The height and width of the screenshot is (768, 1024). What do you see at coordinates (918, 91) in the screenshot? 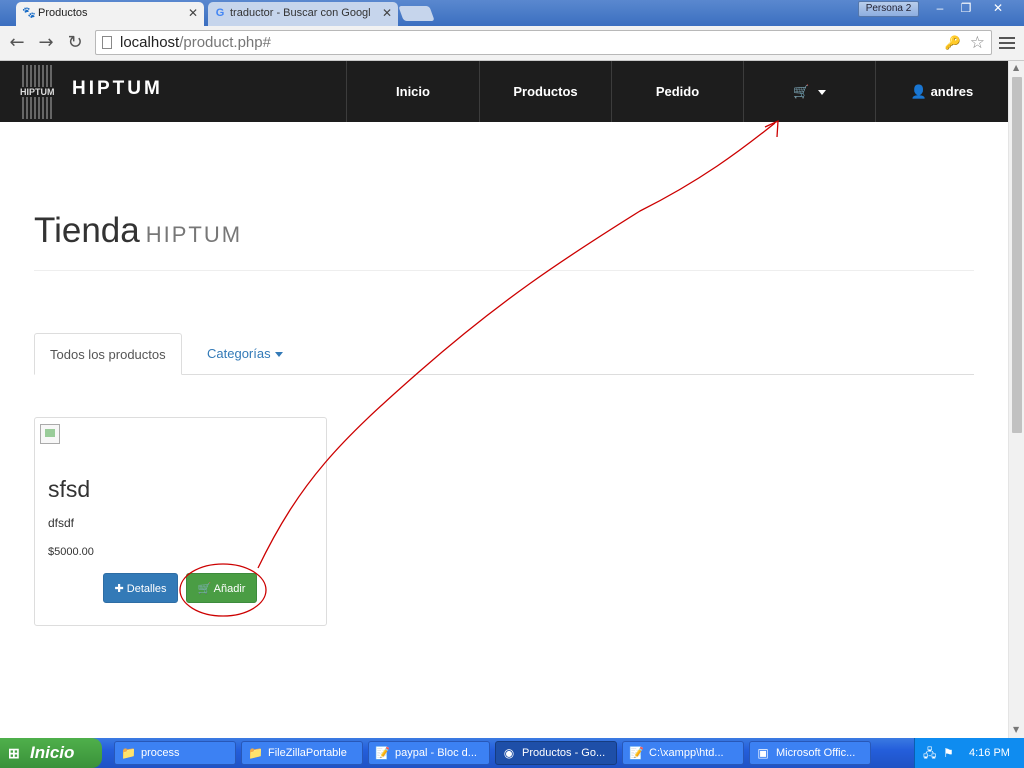
I see `user-icon: 👤` at bounding box center [918, 91].